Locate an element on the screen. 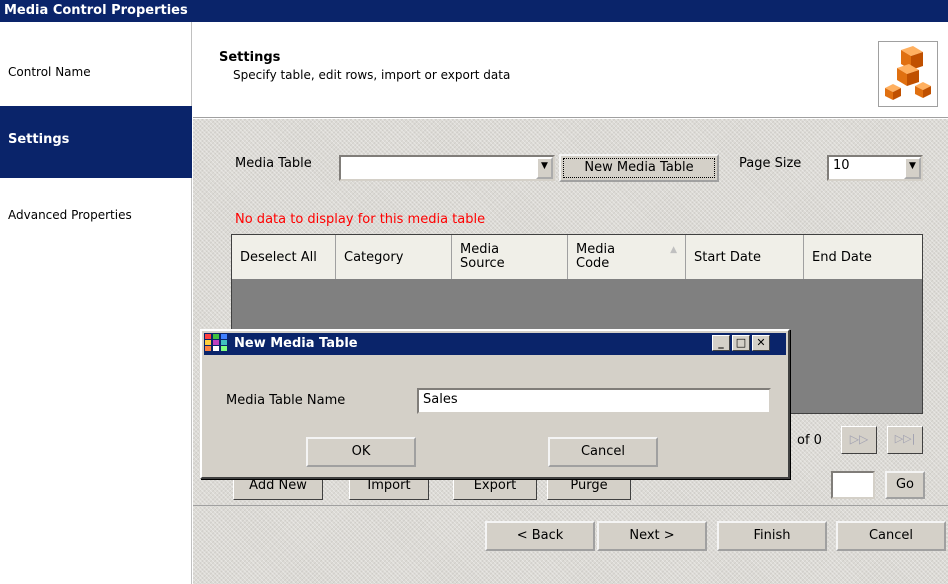  page-number-input is located at coordinates (853, 485).